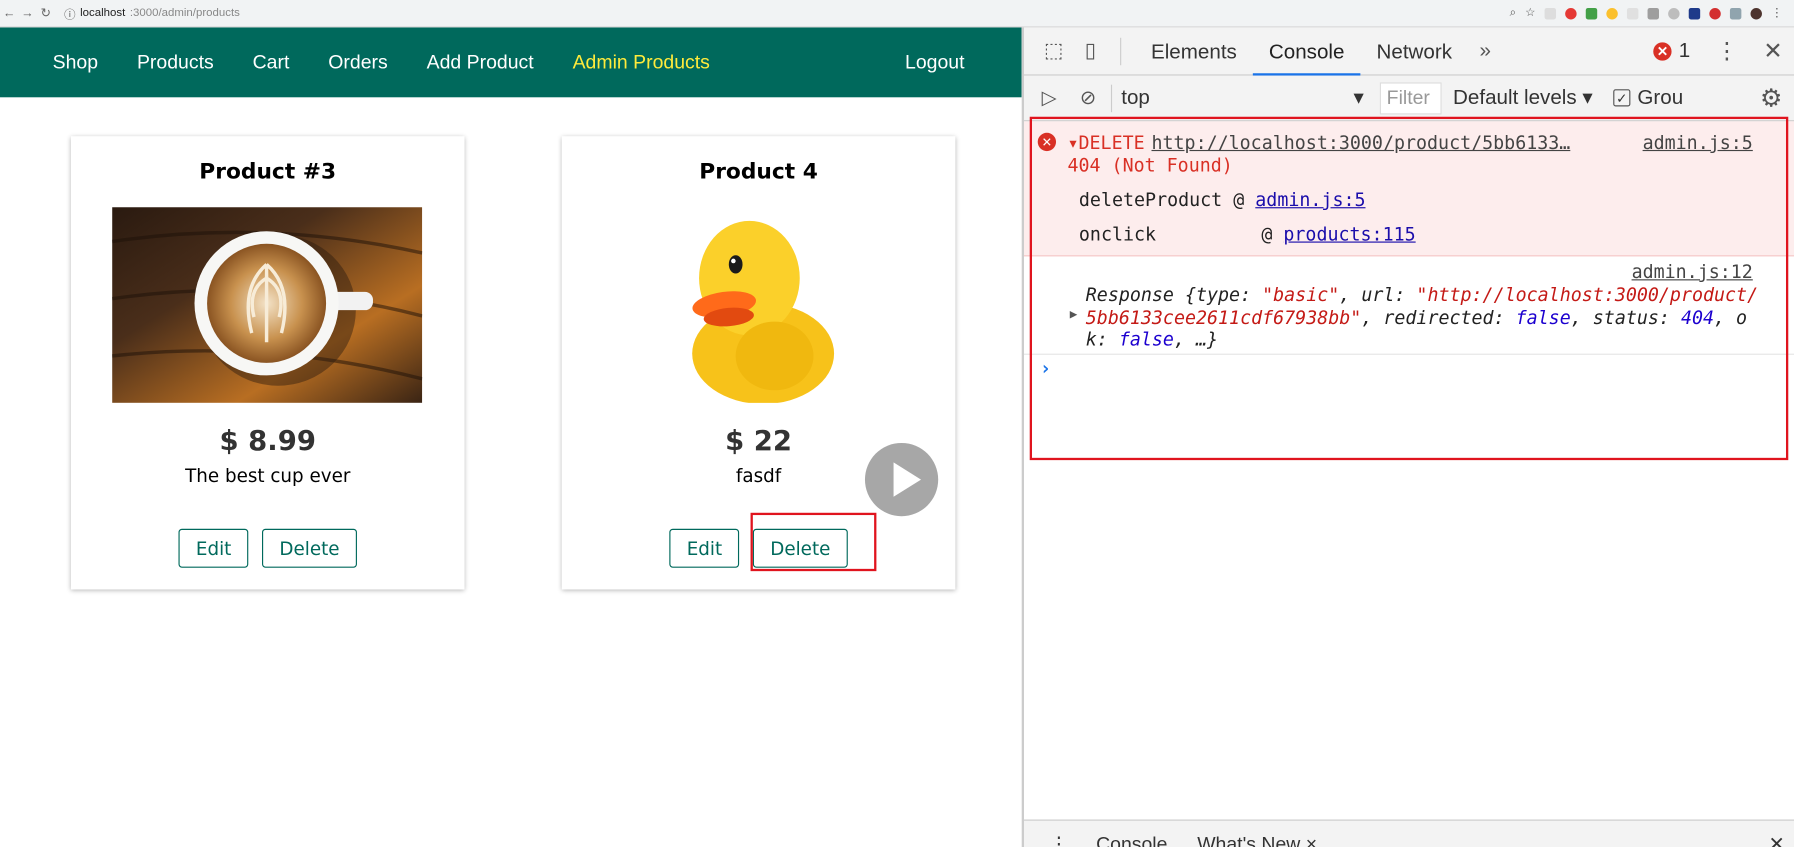  Describe the element at coordinates (1087, 97) in the screenshot. I see `clear-console-icon: ⊘` at that location.